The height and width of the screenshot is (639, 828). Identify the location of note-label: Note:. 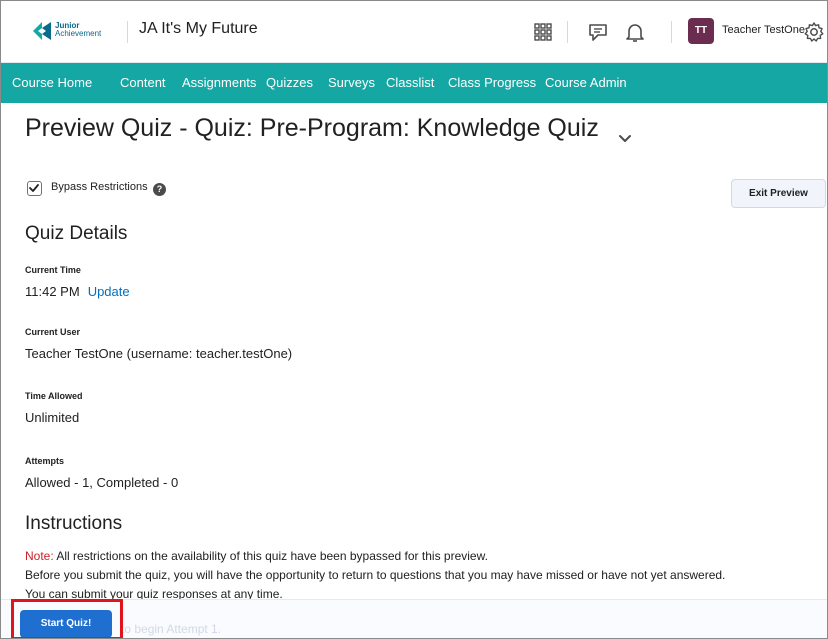
(39, 556).